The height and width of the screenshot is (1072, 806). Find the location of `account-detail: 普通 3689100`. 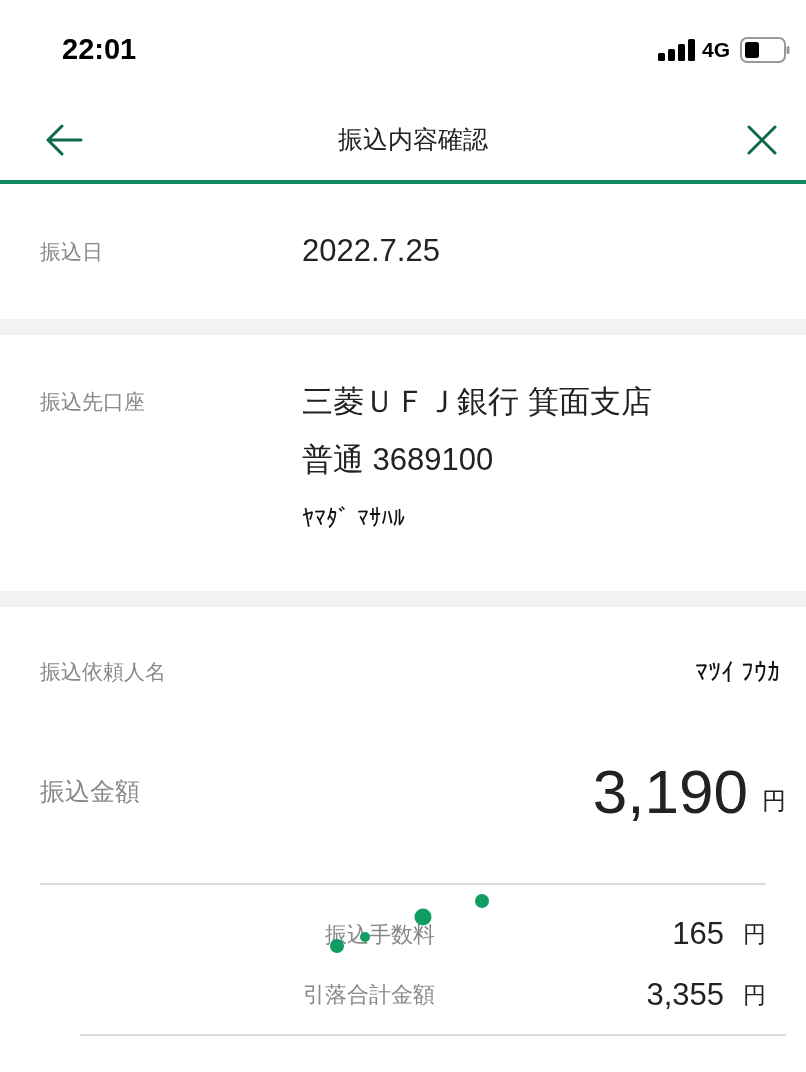

account-detail: 普通 3689100 is located at coordinates (398, 460).